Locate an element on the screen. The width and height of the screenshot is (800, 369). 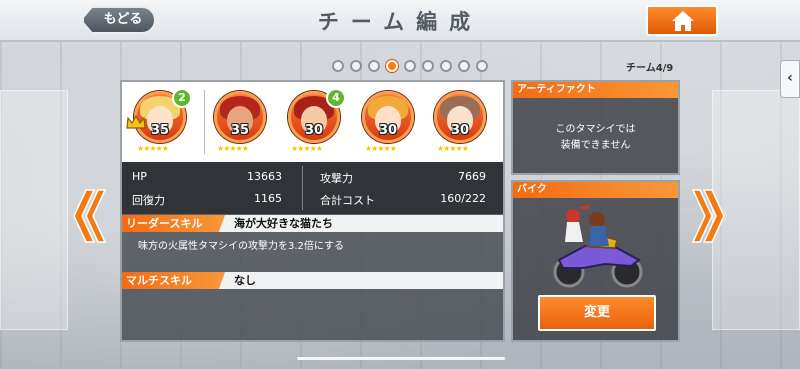
heal-value: 1165 is located at coordinates (268, 198).